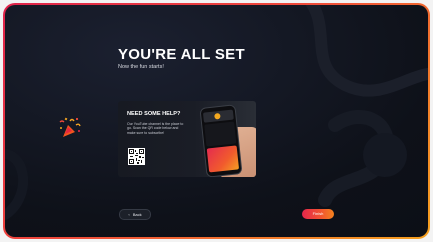 This screenshot has width=433, height=242. I want to click on back-button-label: Back, so click(137, 214).